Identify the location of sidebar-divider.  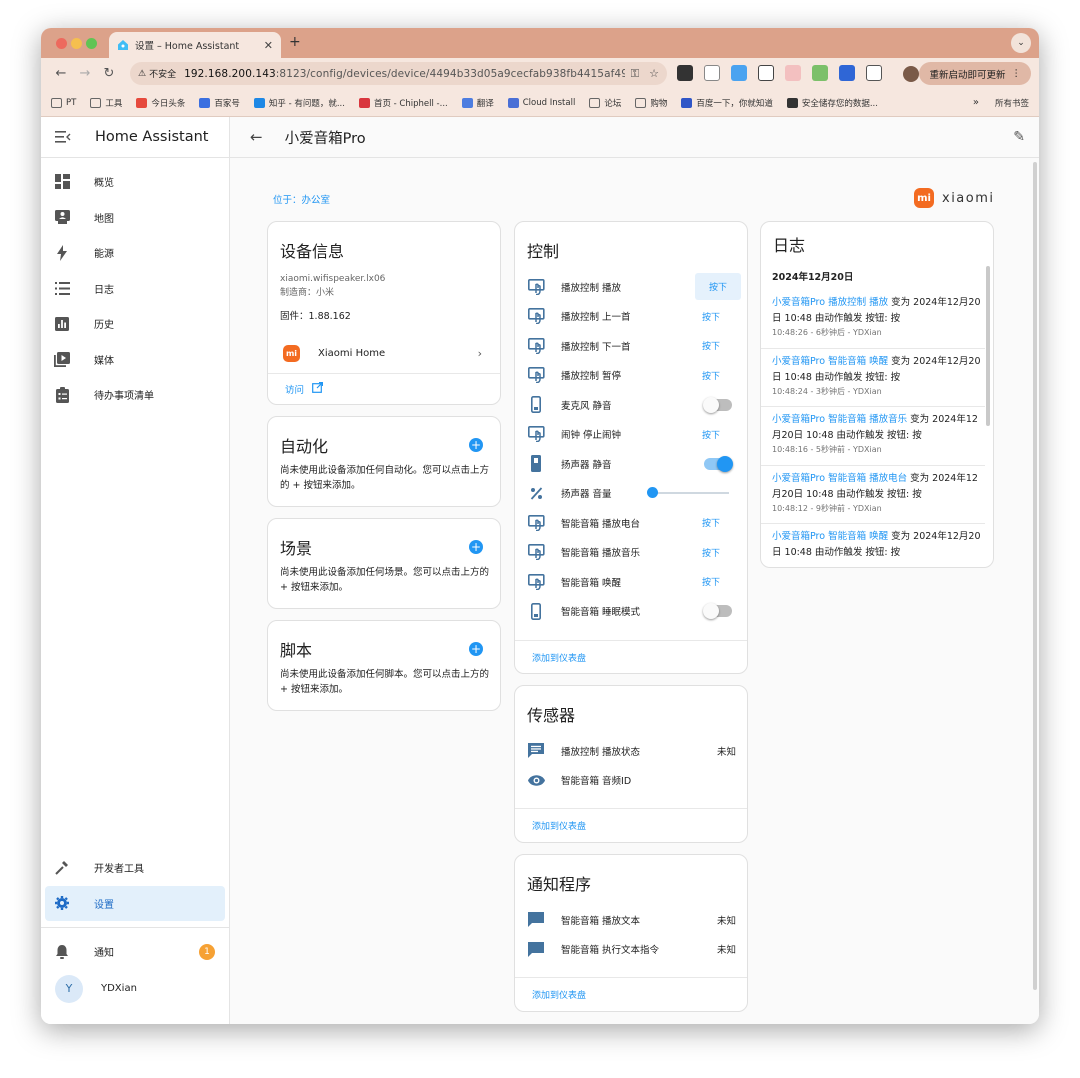
(135, 927).